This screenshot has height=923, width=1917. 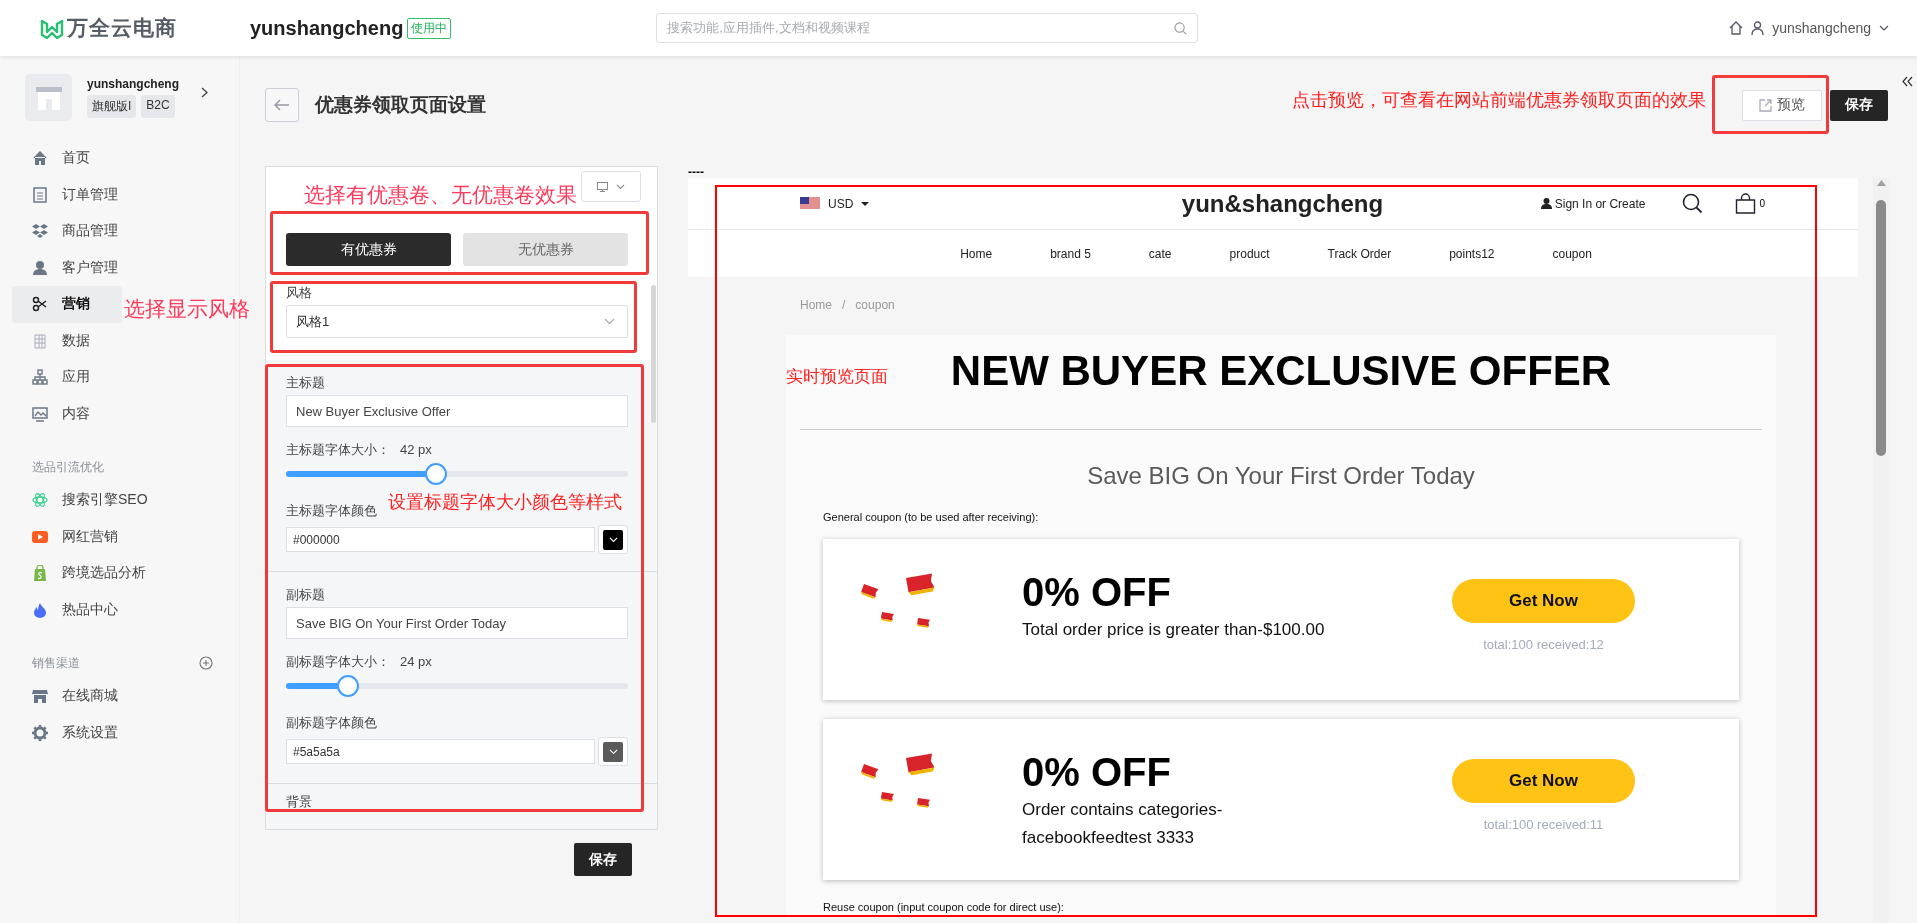 What do you see at coordinates (70, 609) in the screenshot?
I see `nav-item: 热品中心` at bounding box center [70, 609].